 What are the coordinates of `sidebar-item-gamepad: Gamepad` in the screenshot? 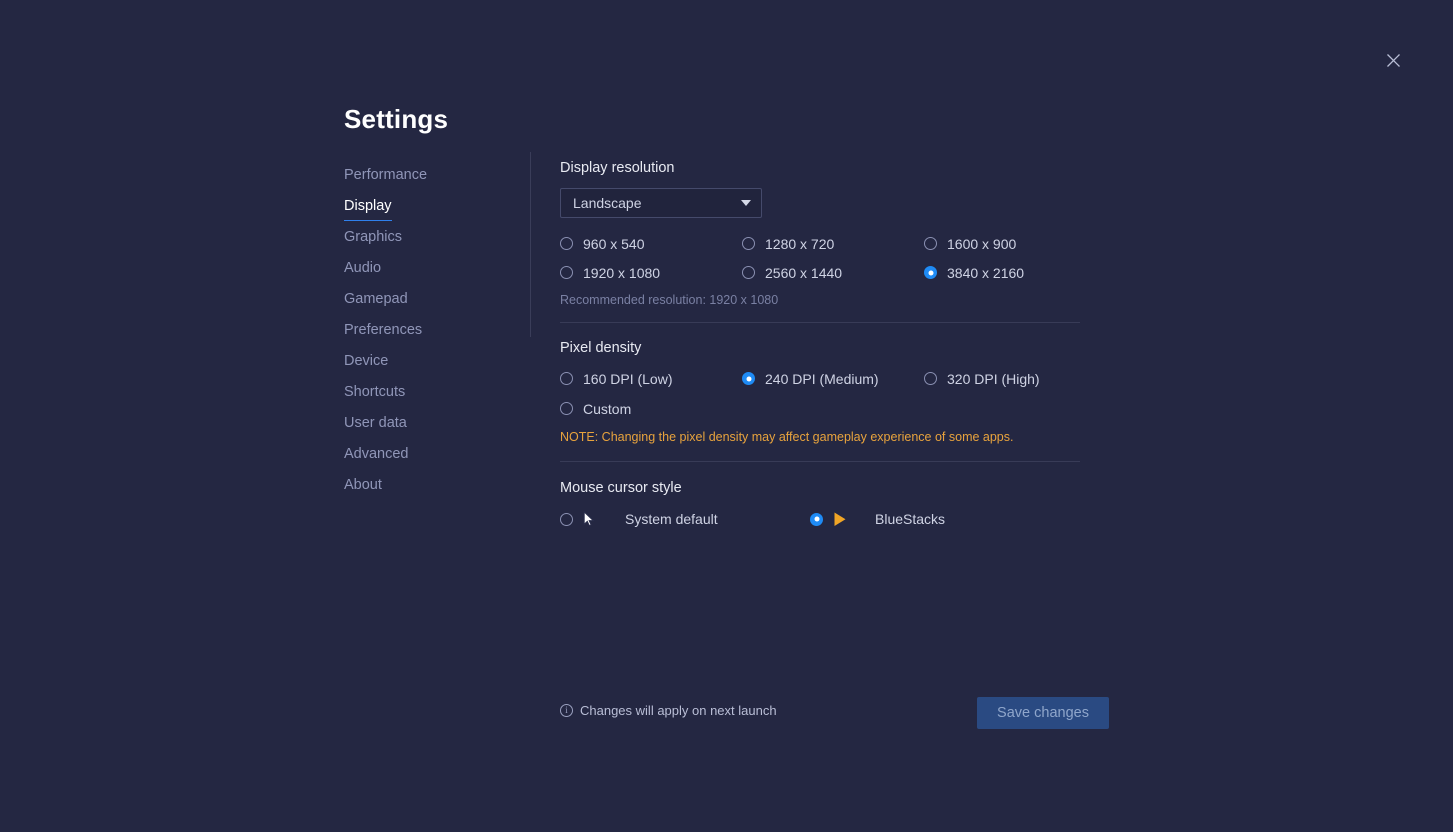 It's located at (376, 303).